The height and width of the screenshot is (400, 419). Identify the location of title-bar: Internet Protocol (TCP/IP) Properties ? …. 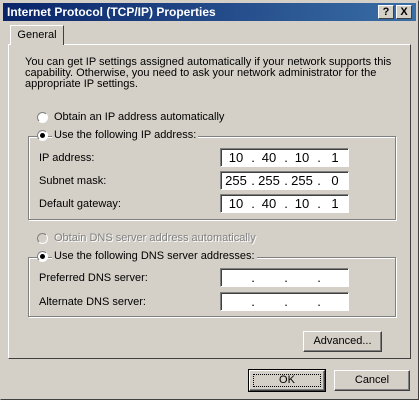
(209, 12).